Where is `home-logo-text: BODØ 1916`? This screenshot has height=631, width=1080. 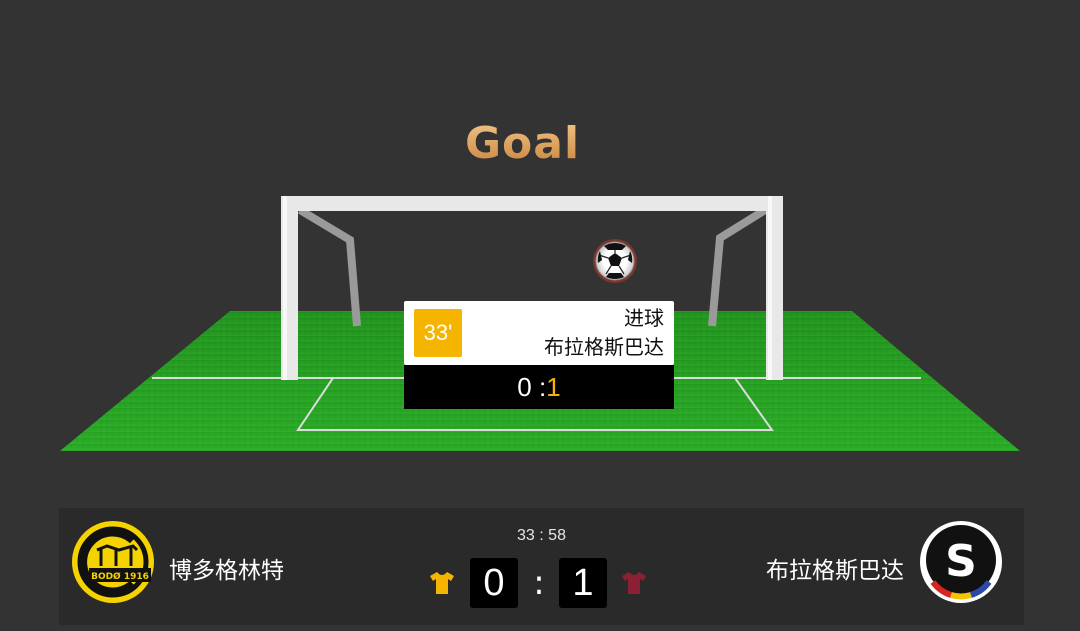
home-logo-text: BODØ 1916 is located at coordinates (120, 576).